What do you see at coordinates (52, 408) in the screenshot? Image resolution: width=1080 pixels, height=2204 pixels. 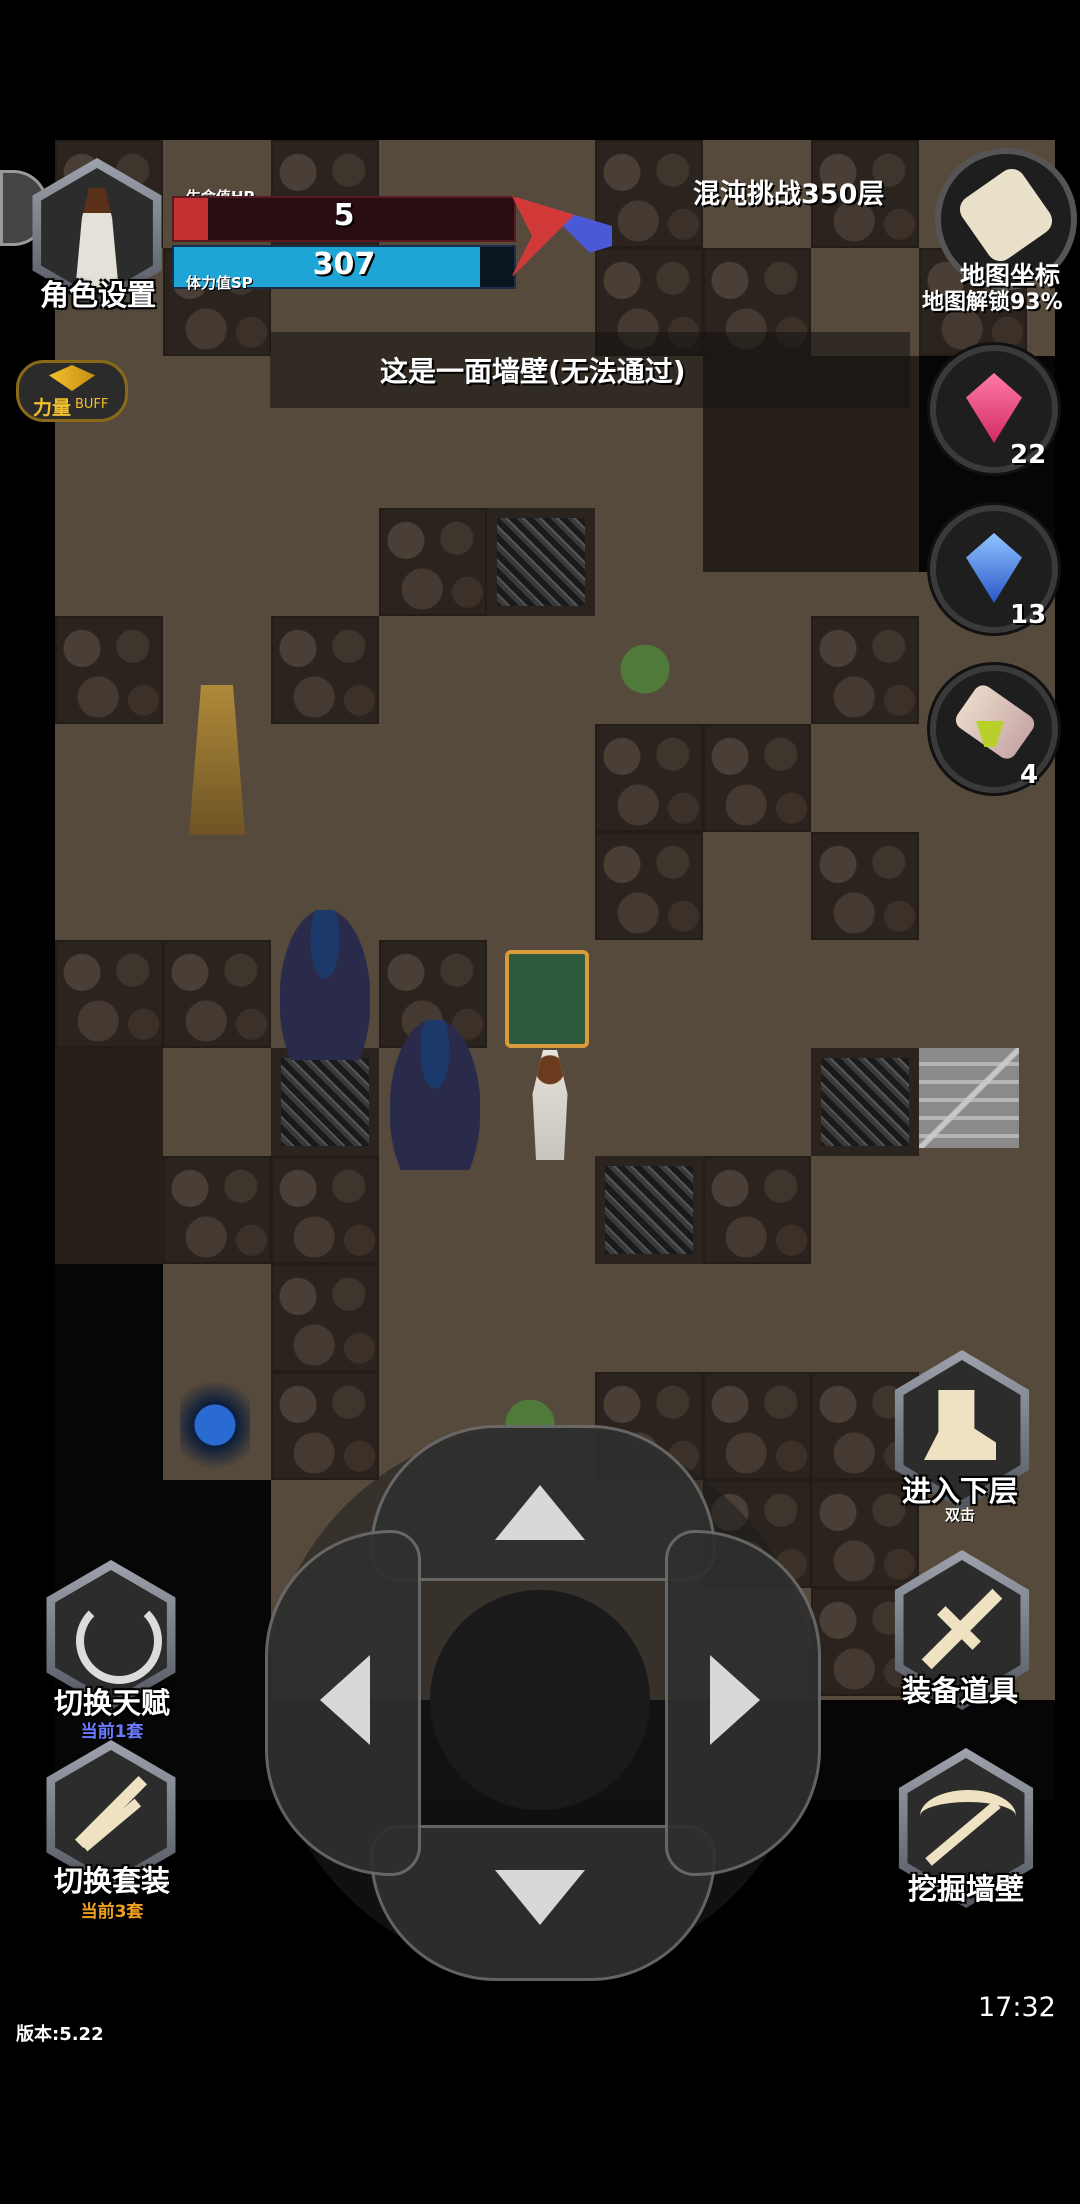 I see `buff-label: 力量` at bounding box center [52, 408].